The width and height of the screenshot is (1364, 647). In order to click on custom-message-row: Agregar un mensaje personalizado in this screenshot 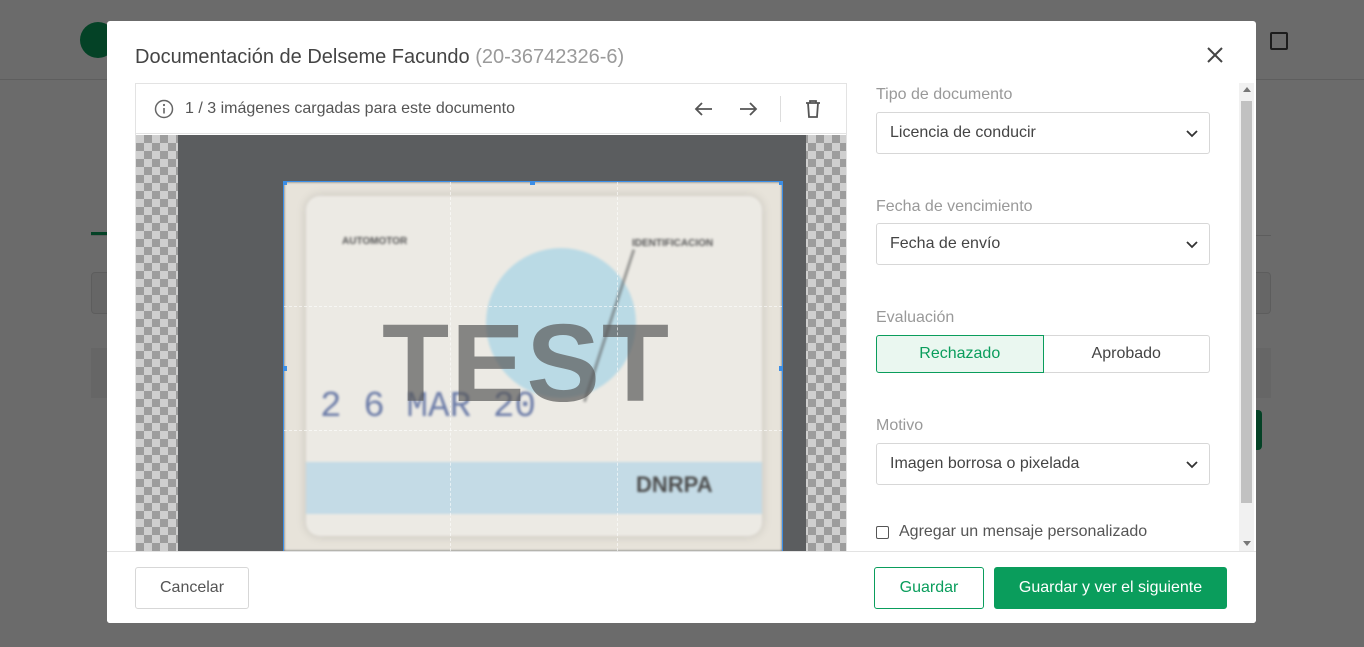, I will do `click(1011, 532)`.